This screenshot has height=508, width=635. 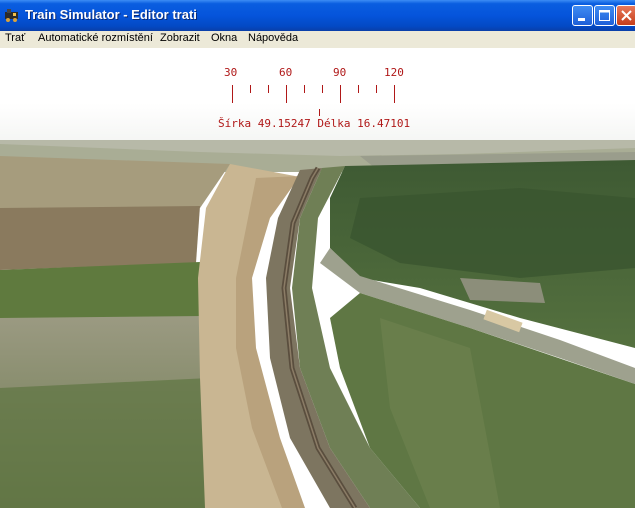 I want to click on latitude-value: 49.15247, so click(x=284, y=123).